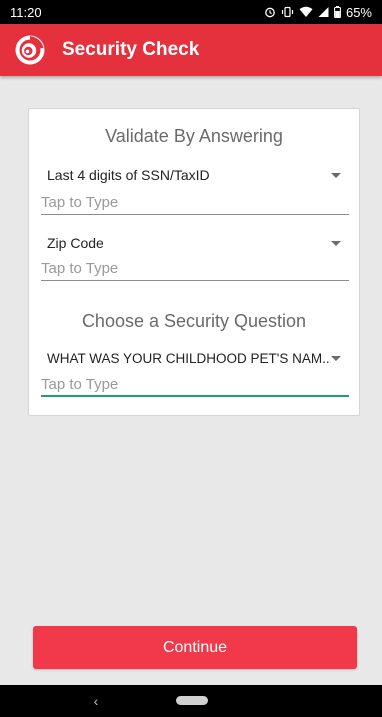 Image resolution: width=382 pixels, height=717 pixels. What do you see at coordinates (30, 50) in the screenshot?
I see `spiral-logo-icon` at bounding box center [30, 50].